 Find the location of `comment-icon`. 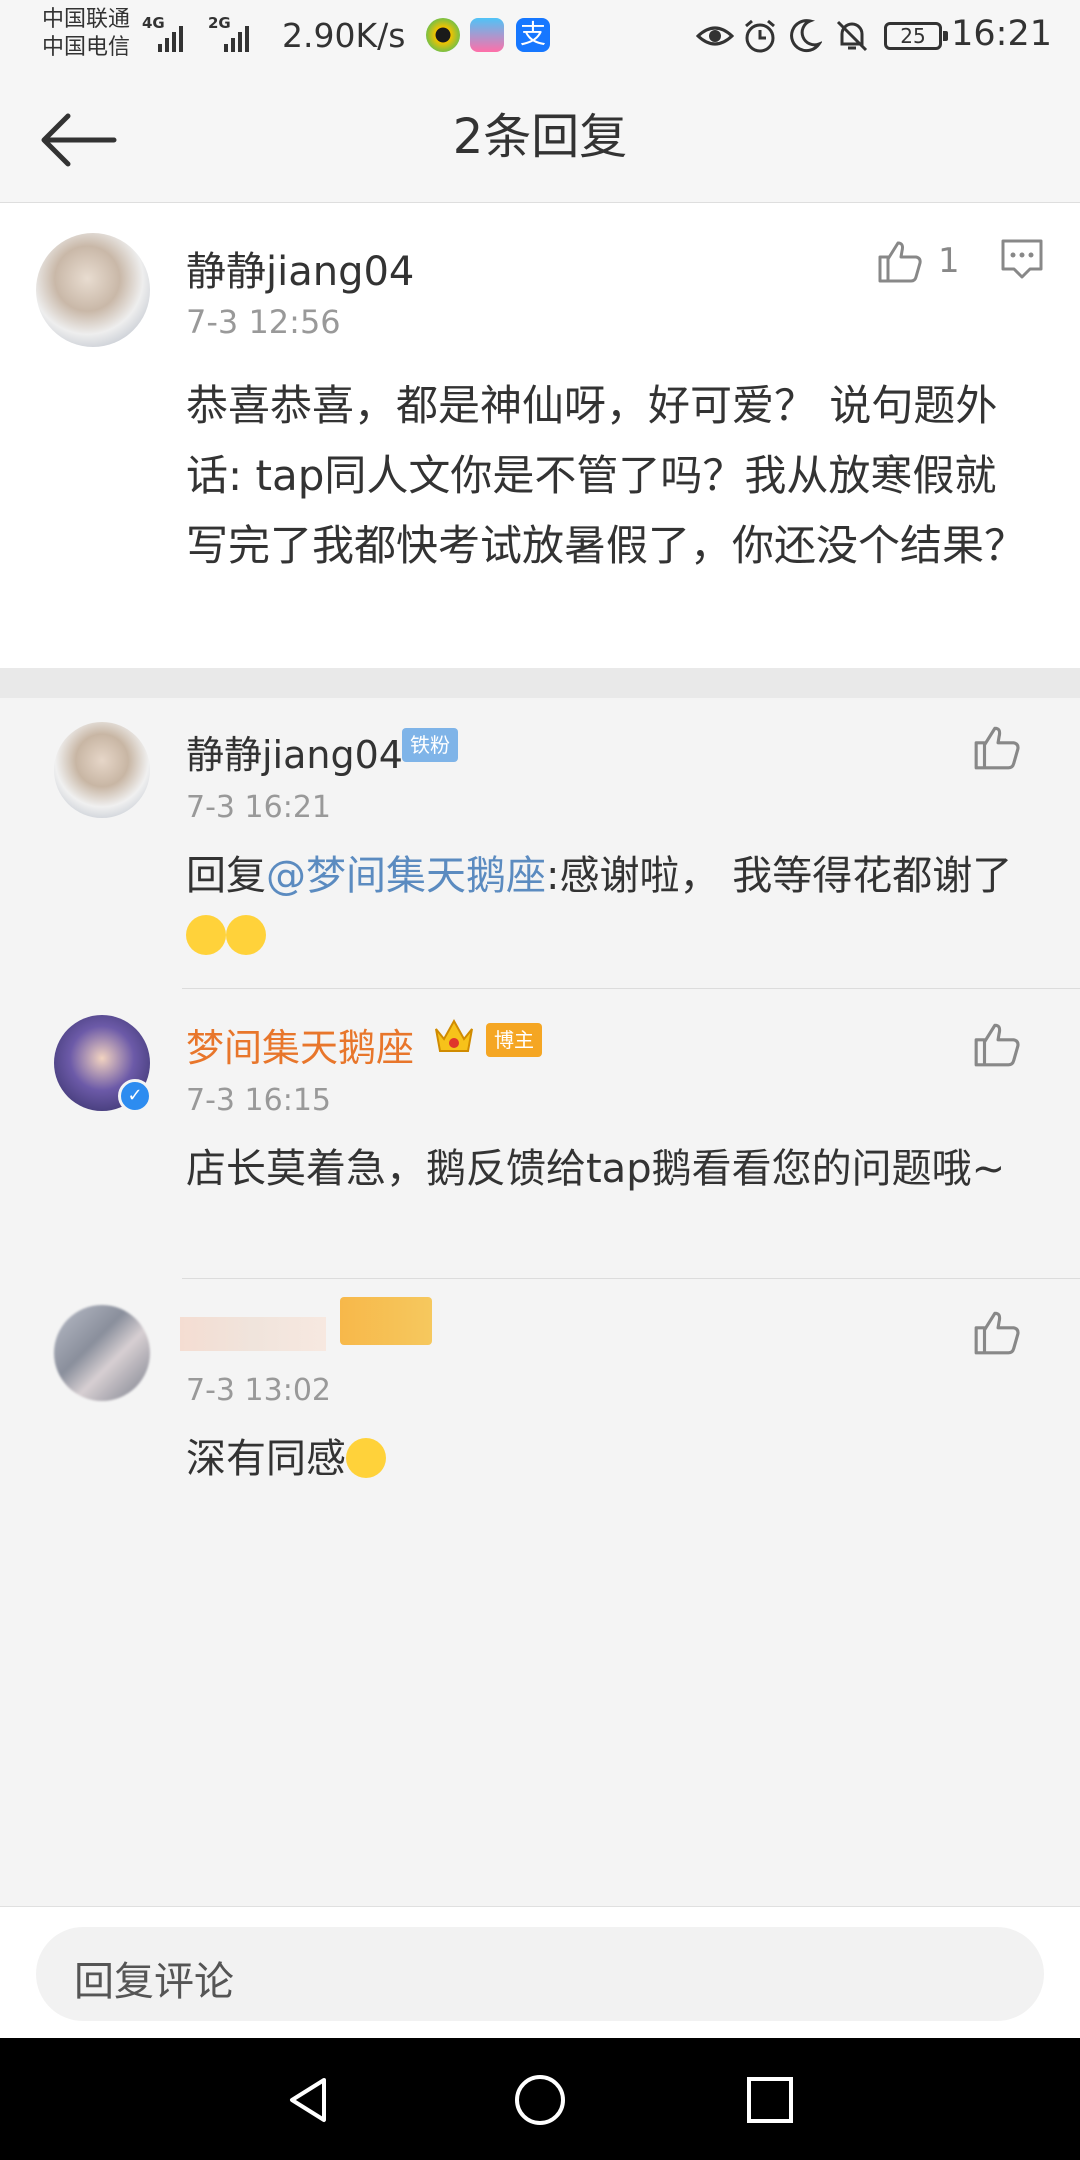

comment-icon is located at coordinates (1022, 259).